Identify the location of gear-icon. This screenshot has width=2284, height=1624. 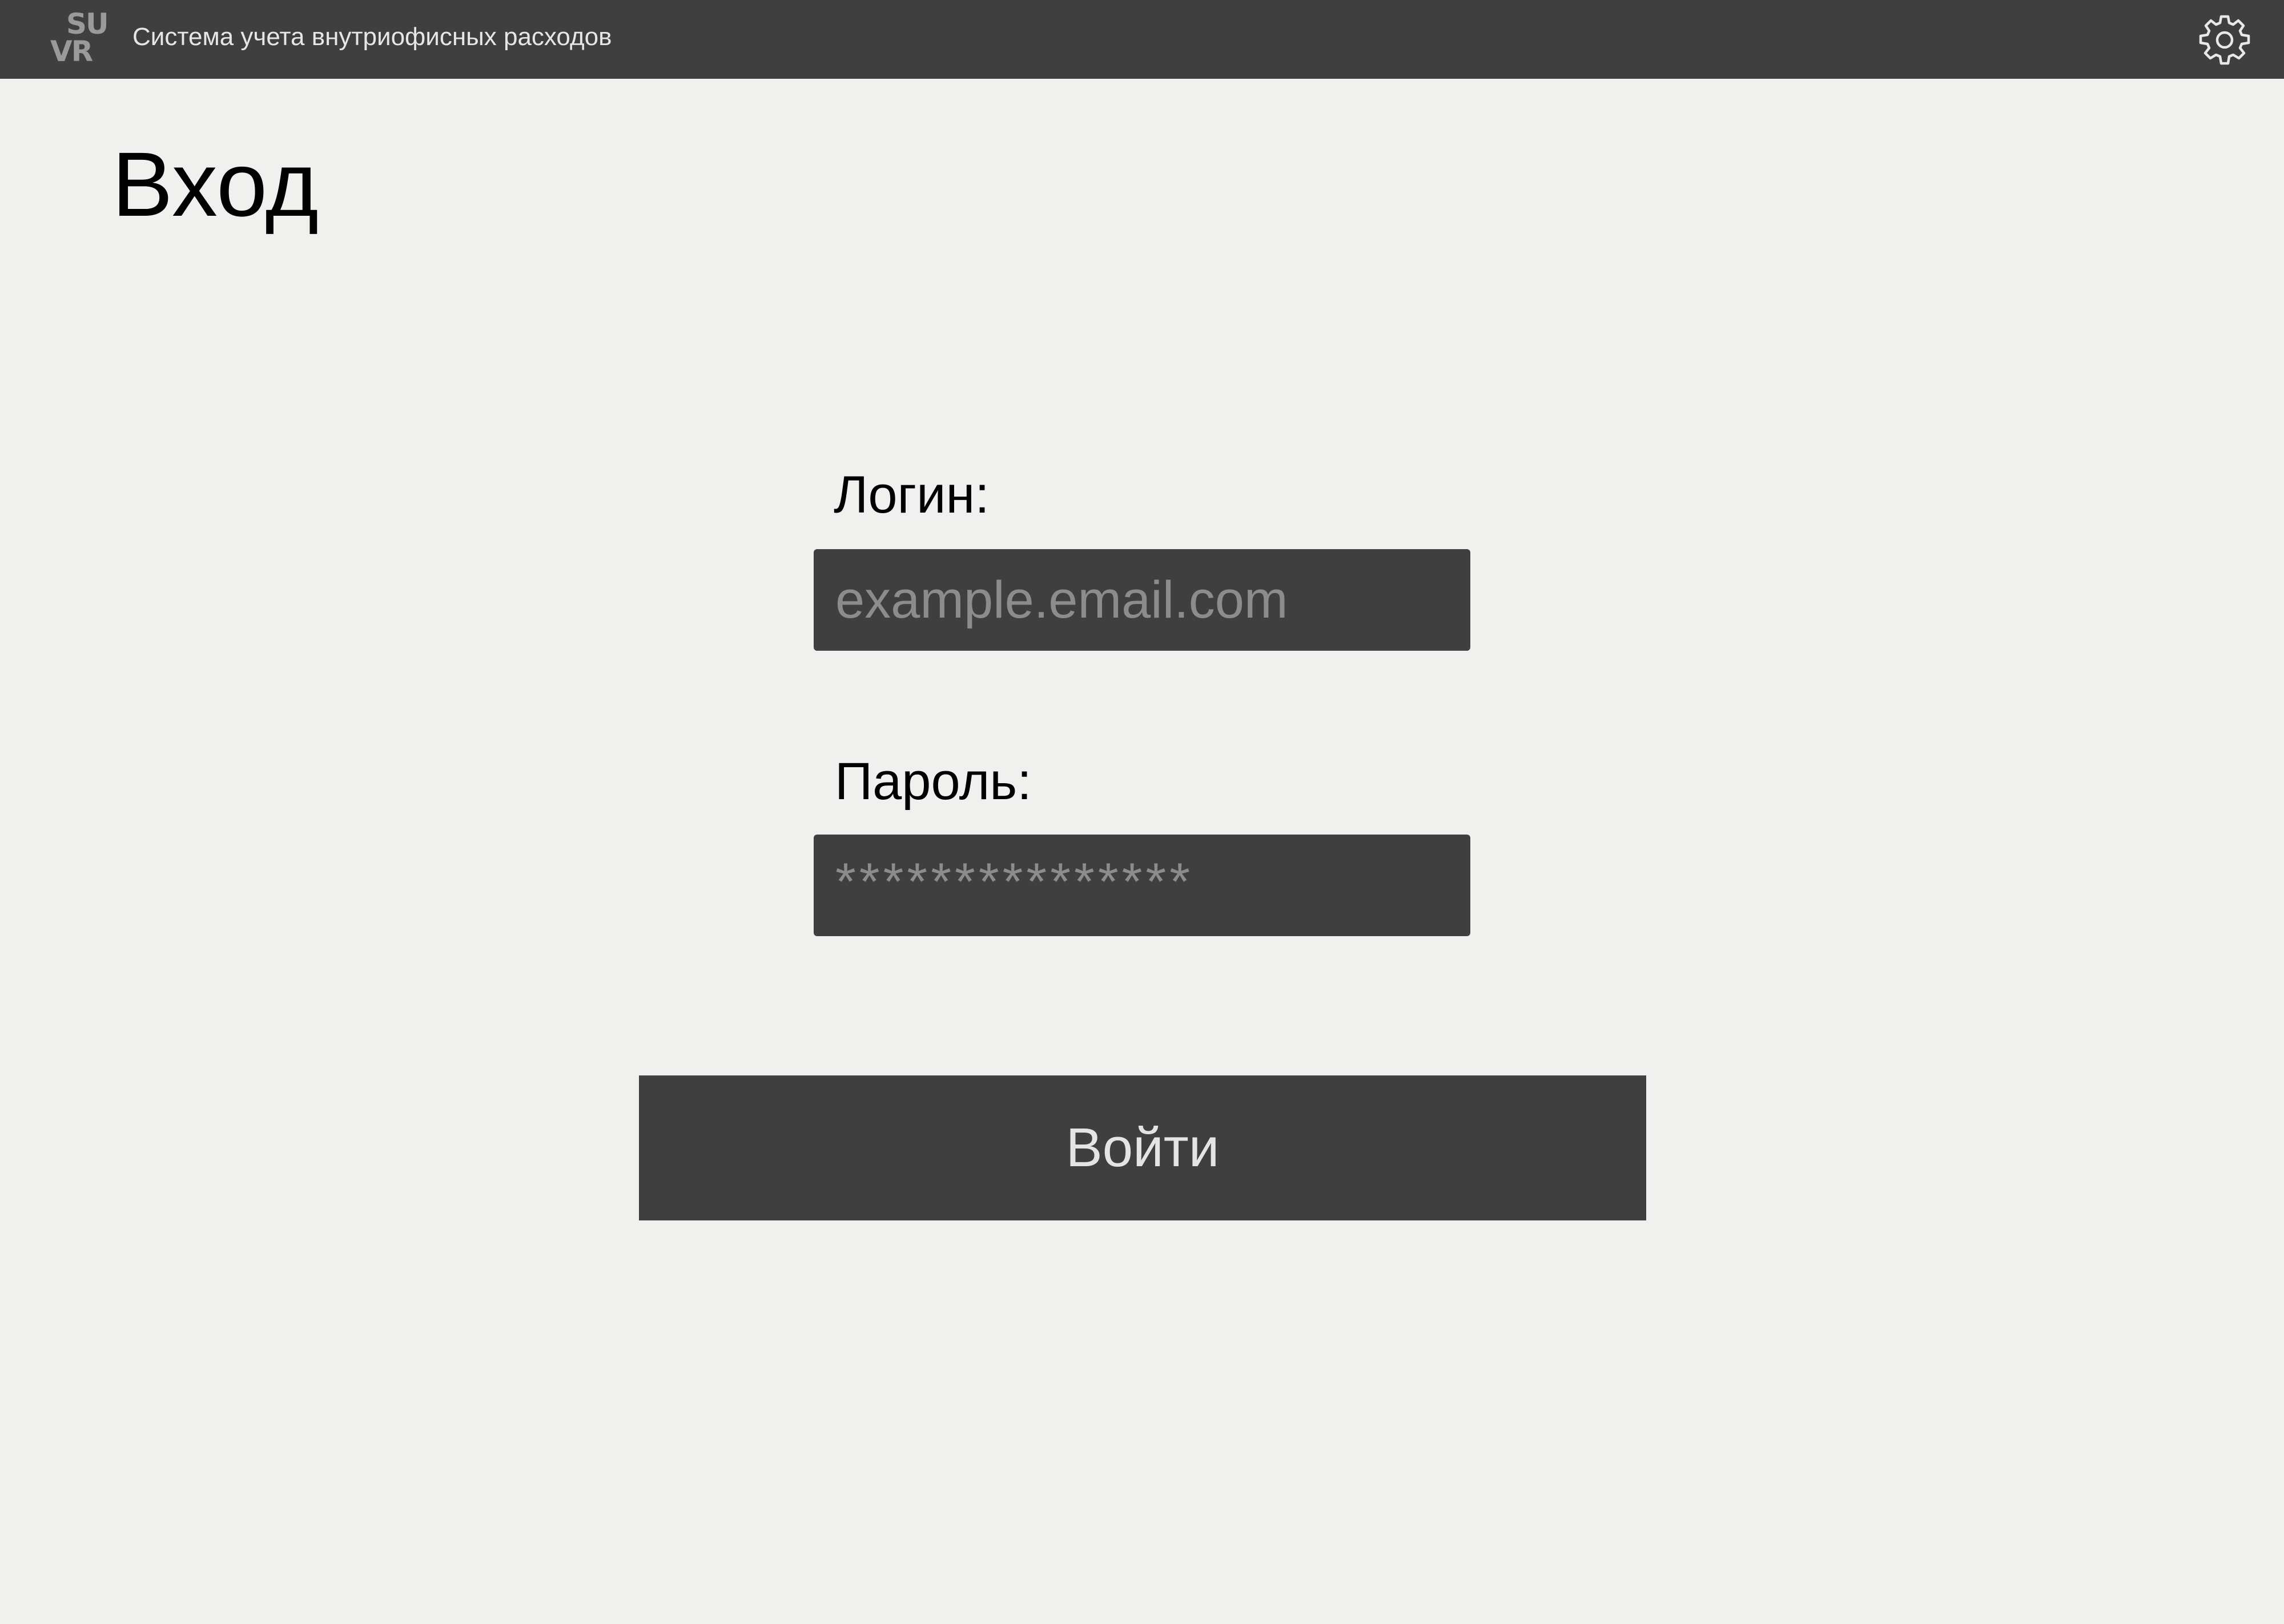
(2224, 40).